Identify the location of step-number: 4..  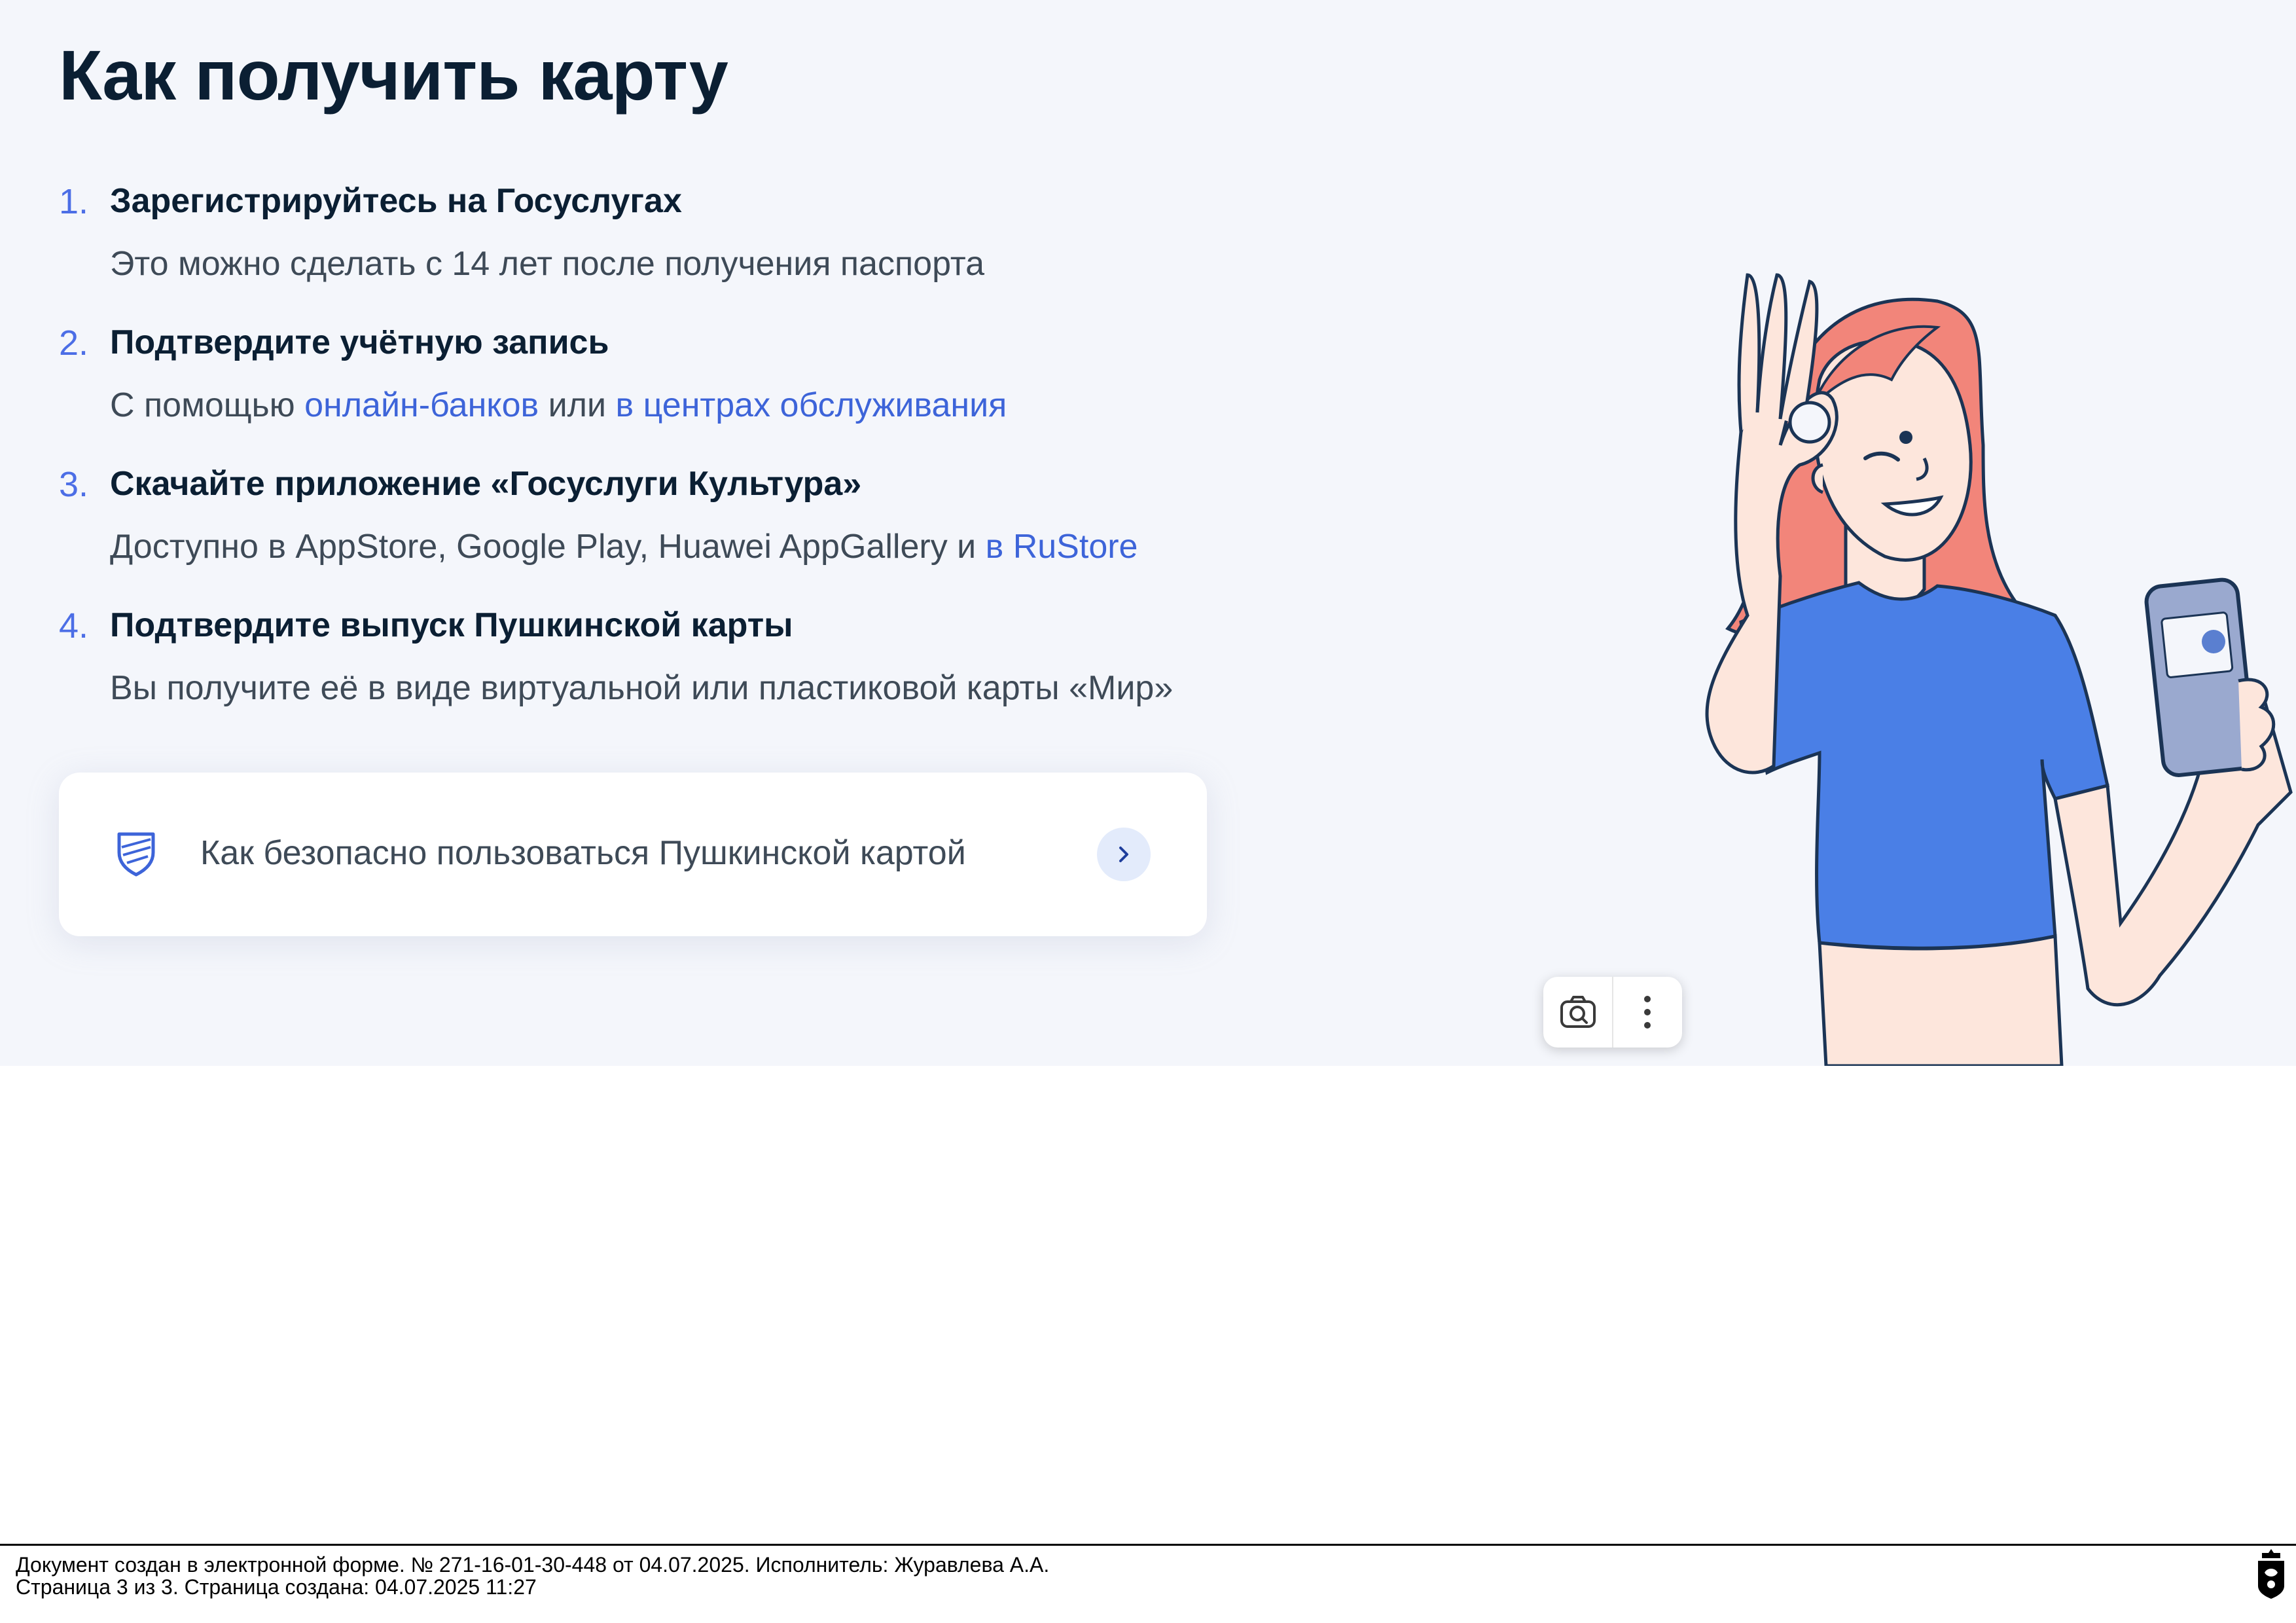
(74, 626).